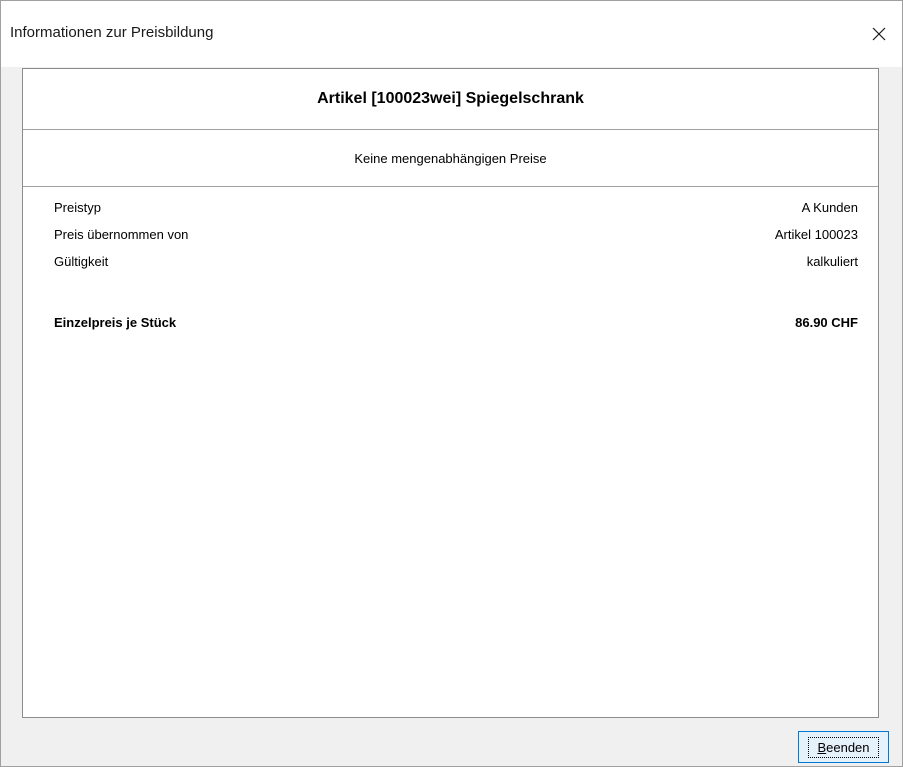 The image size is (903, 767). What do you see at coordinates (81, 261) in the screenshot?
I see `detail-label: Gültigkeit` at bounding box center [81, 261].